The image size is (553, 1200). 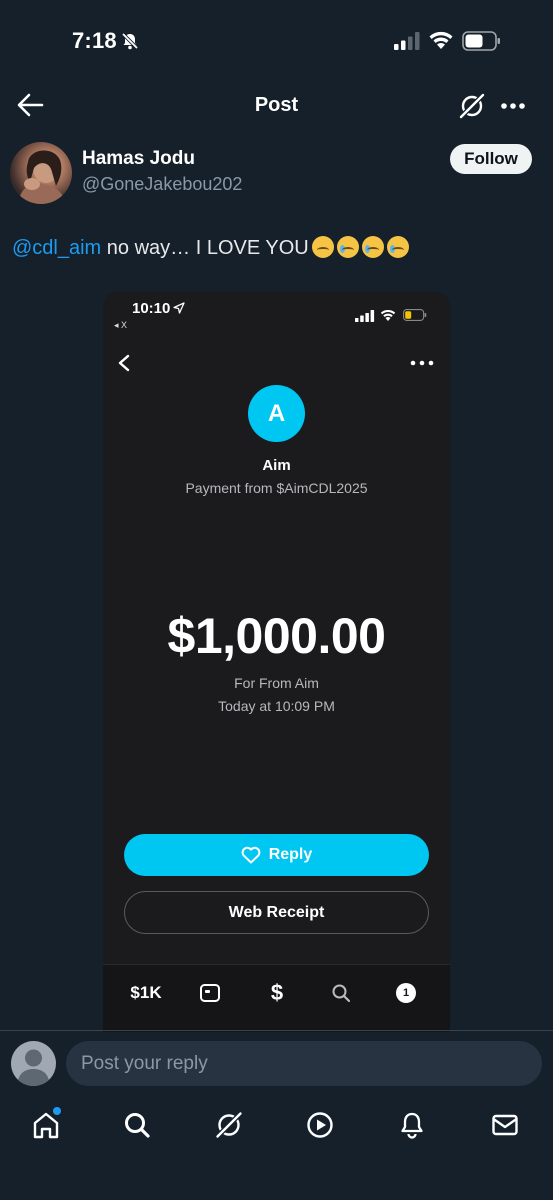 I want to click on embedded-tab-activity: 1, so click(x=406, y=993).